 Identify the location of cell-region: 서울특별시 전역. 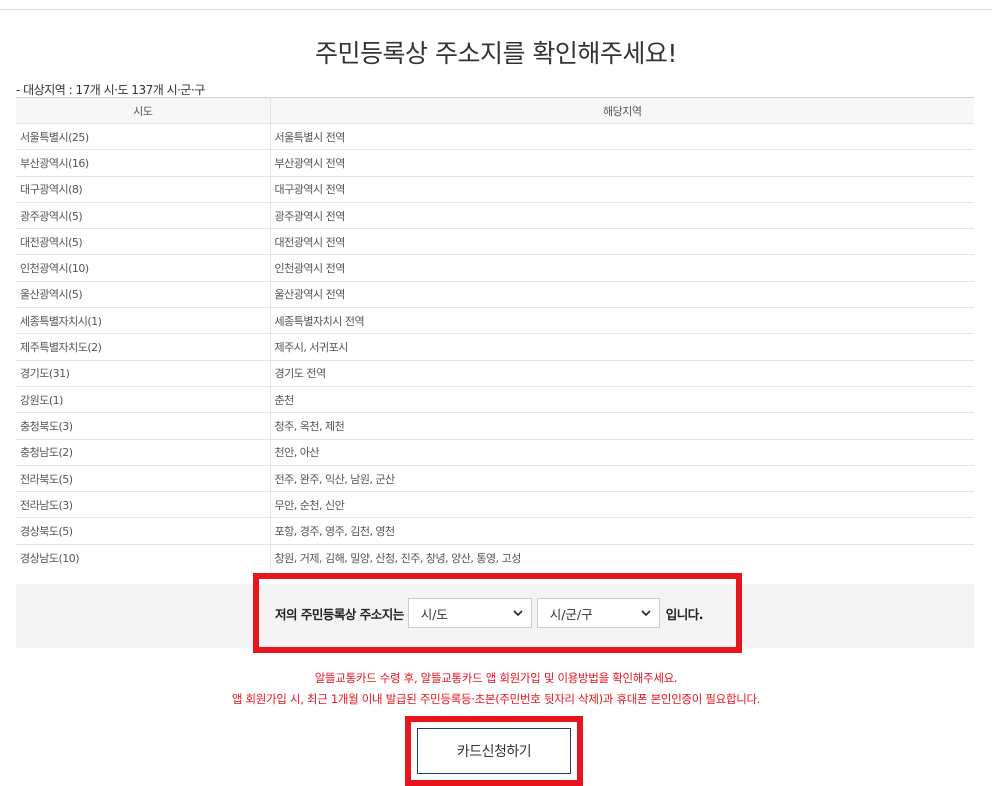
(622, 137).